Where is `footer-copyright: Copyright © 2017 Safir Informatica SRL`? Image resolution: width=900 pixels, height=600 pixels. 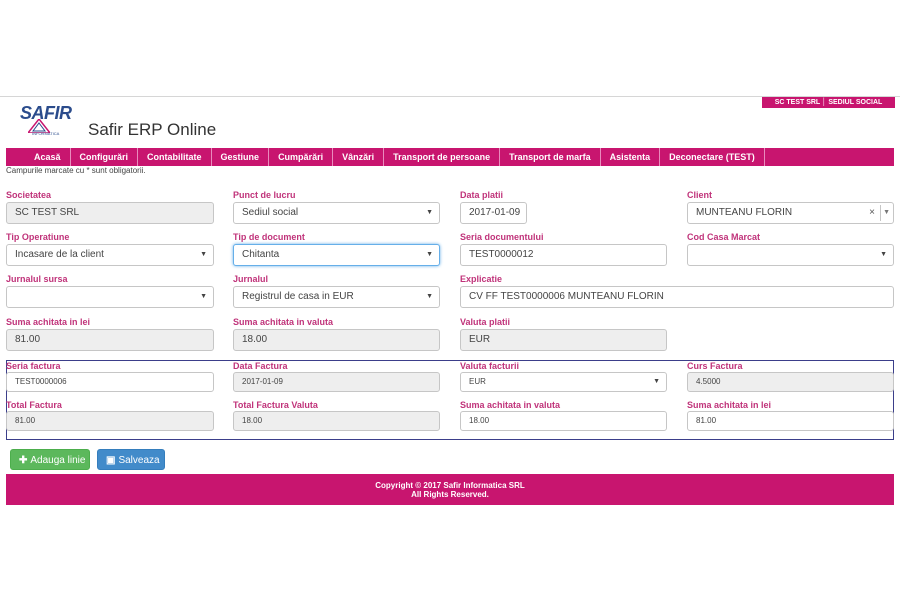
footer-copyright: Copyright © 2017 Safir Informatica SRL is located at coordinates (450, 485).